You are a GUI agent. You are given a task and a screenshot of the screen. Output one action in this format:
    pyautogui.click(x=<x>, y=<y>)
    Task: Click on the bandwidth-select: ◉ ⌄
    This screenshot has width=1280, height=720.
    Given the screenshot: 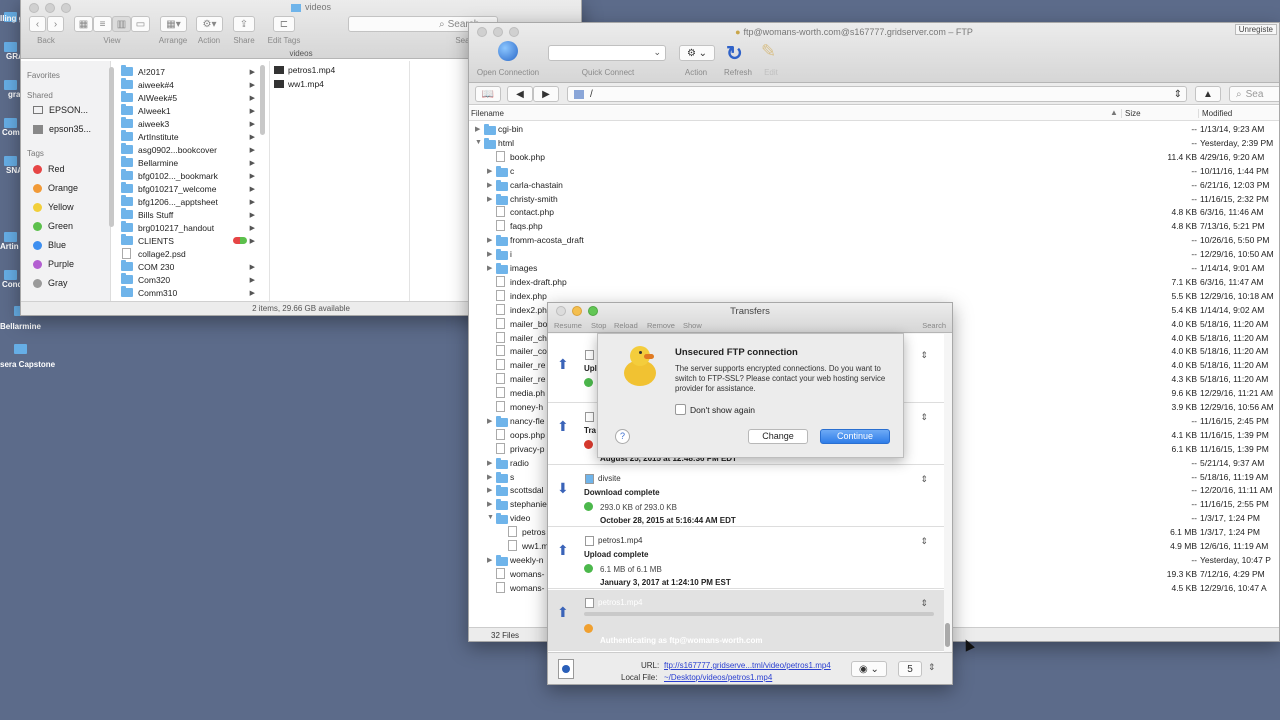 What is the action you would take?
    pyautogui.click(x=869, y=669)
    